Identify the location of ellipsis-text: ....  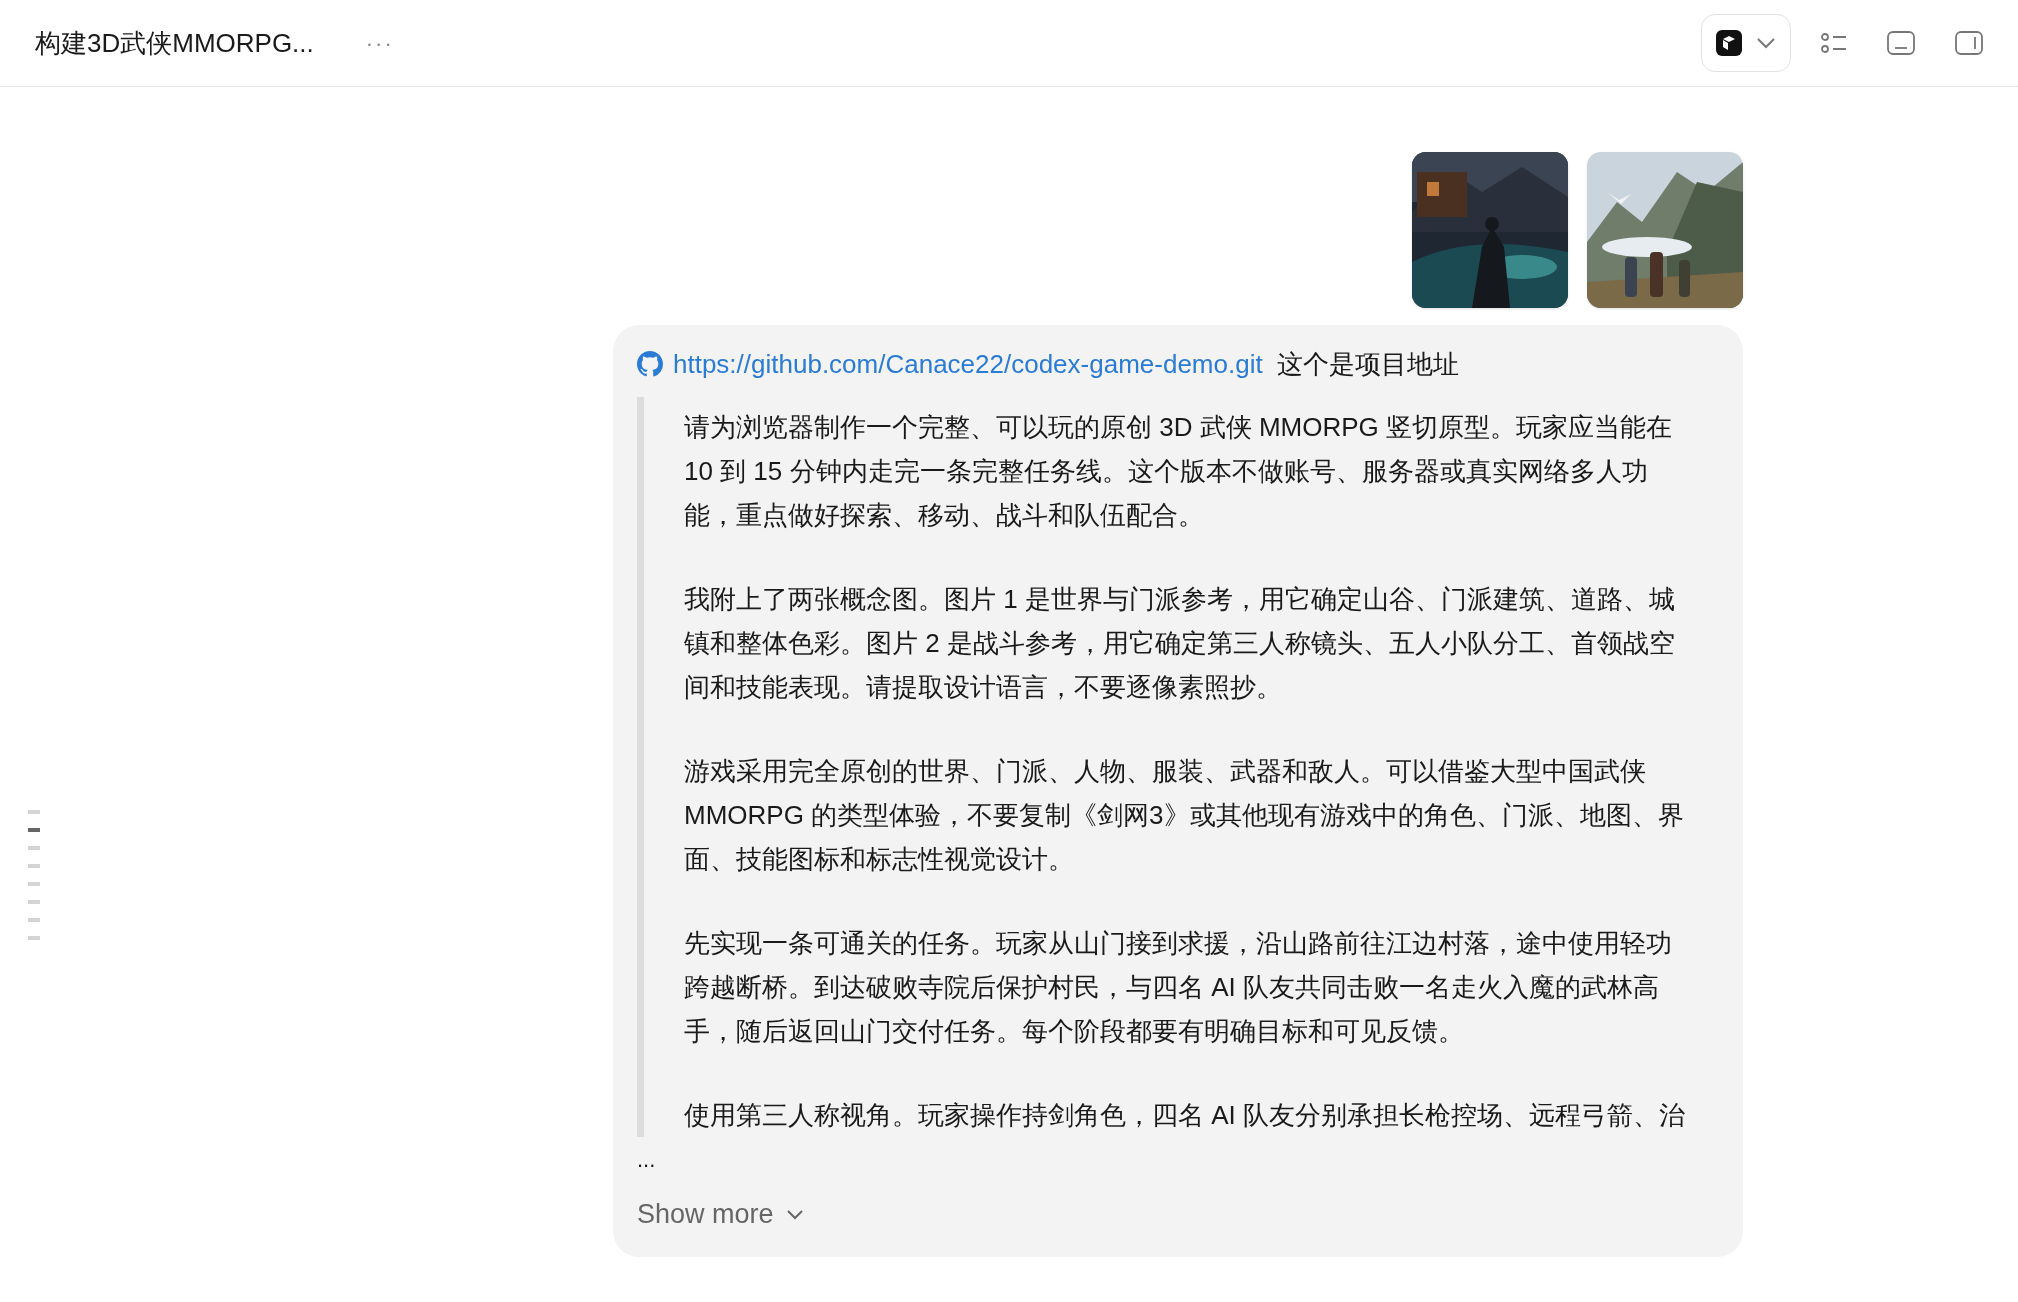
(646, 1160).